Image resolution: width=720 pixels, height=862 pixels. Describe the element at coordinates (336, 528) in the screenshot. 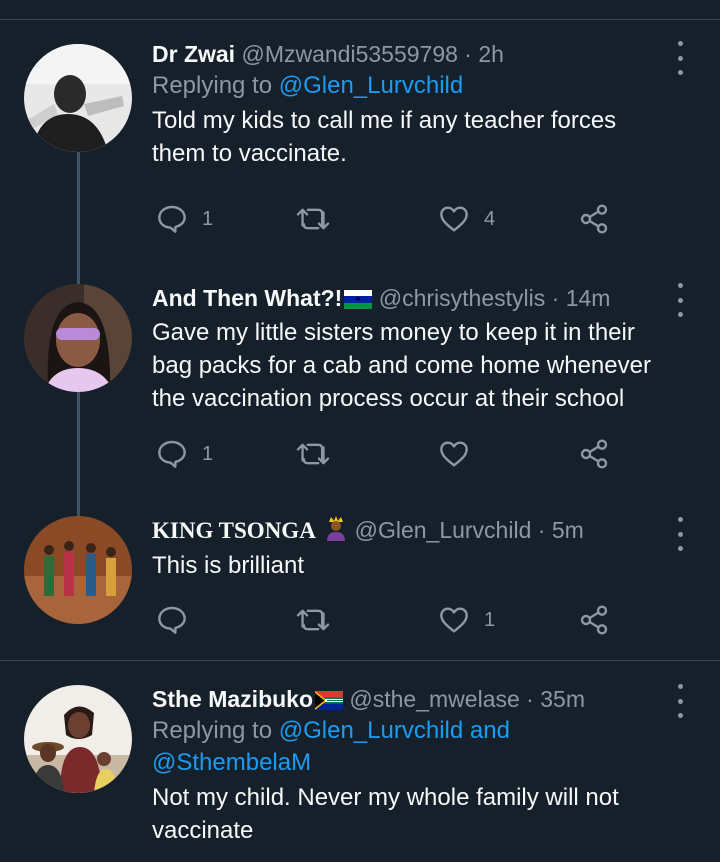

I see `prince-emoji-icon` at that location.